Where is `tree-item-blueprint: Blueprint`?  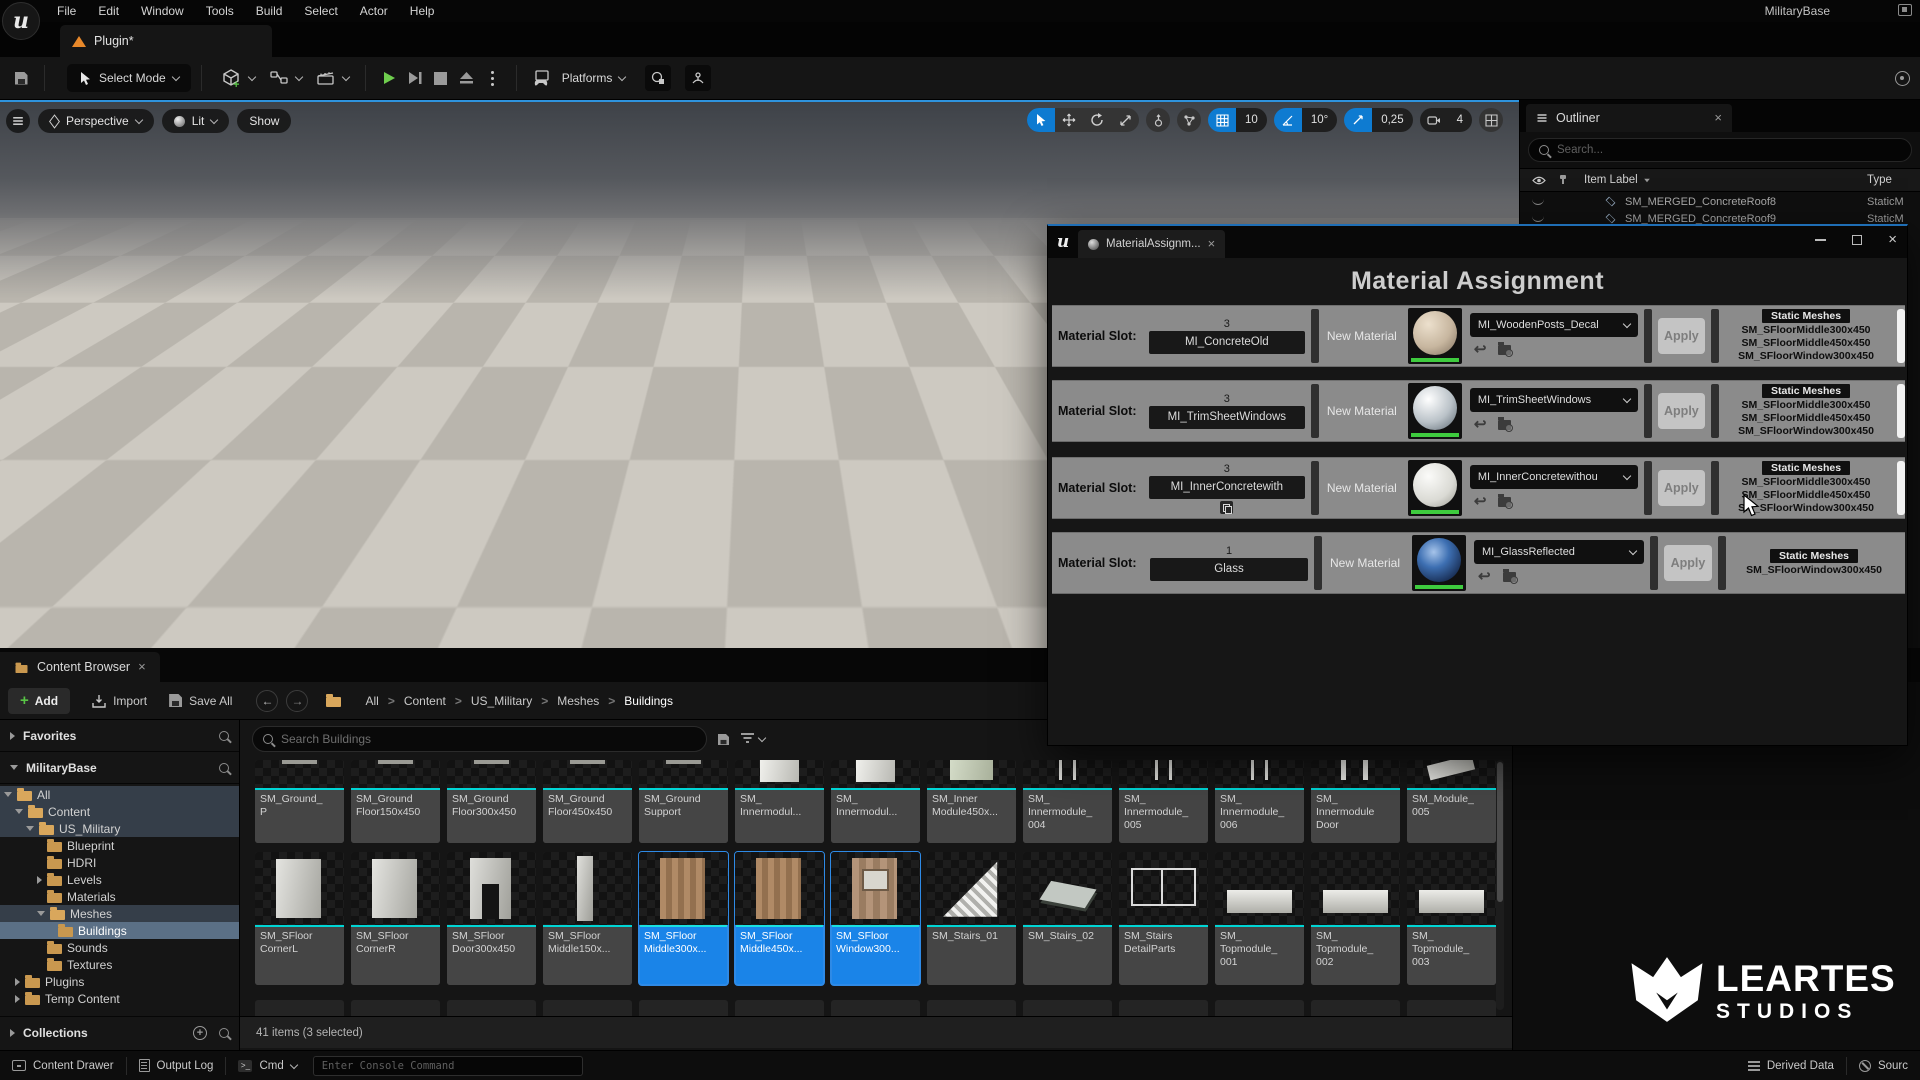 tree-item-blueprint: Blueprint is located at coordinates (119, 845).